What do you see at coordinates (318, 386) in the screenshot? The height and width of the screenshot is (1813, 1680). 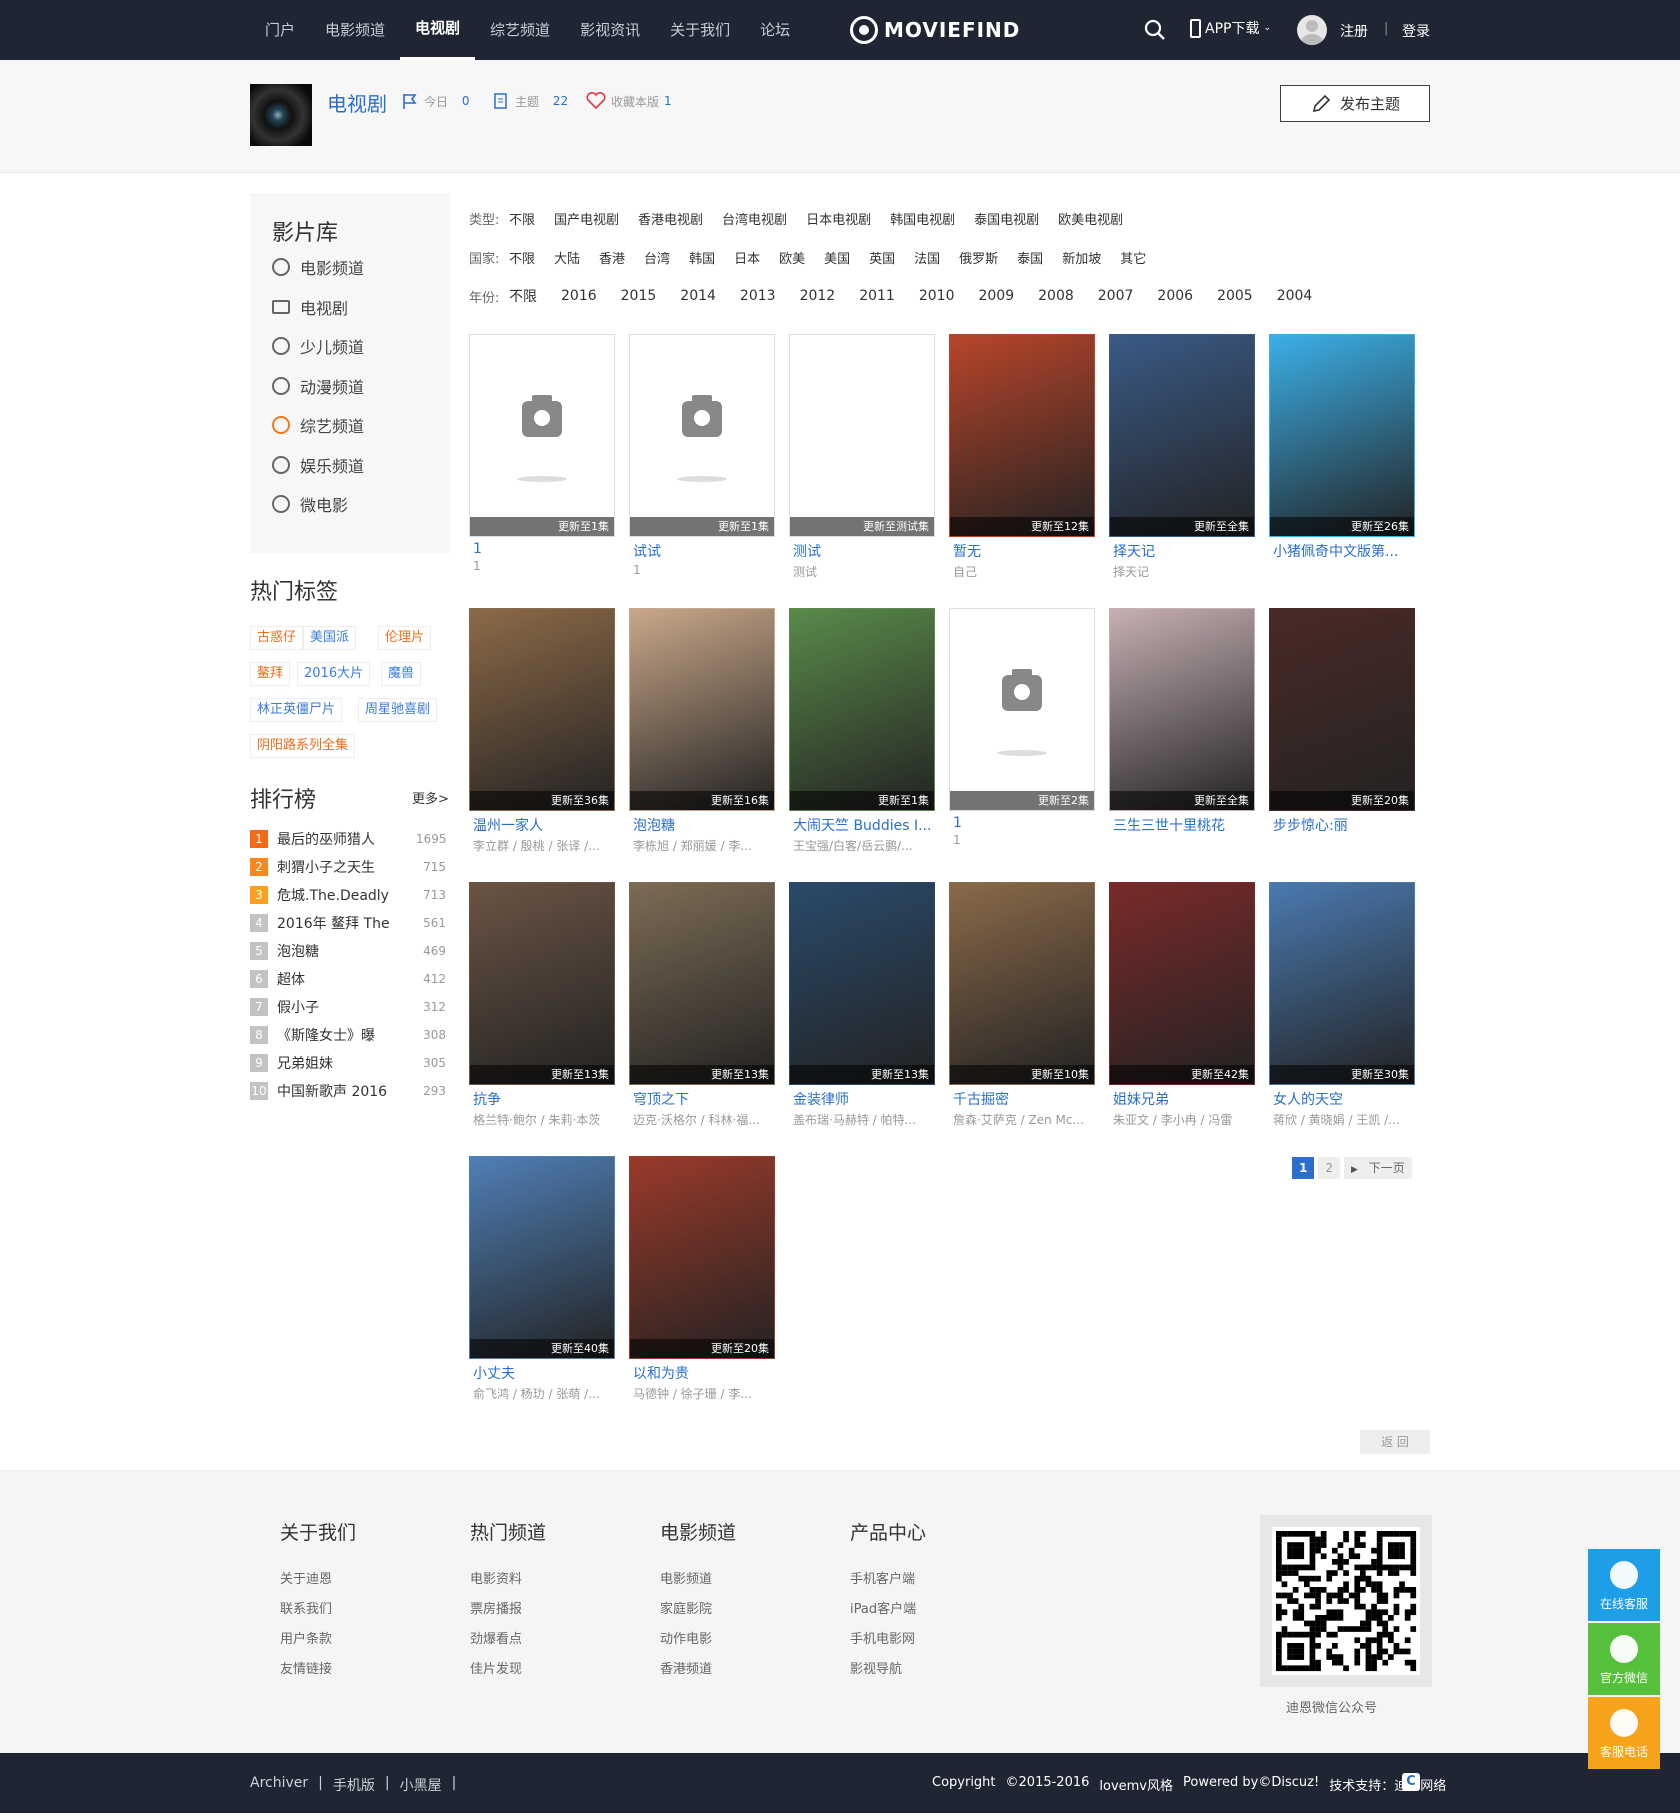 I see `sidebar-item: 动漫频道` at bounding box center [318, 386].